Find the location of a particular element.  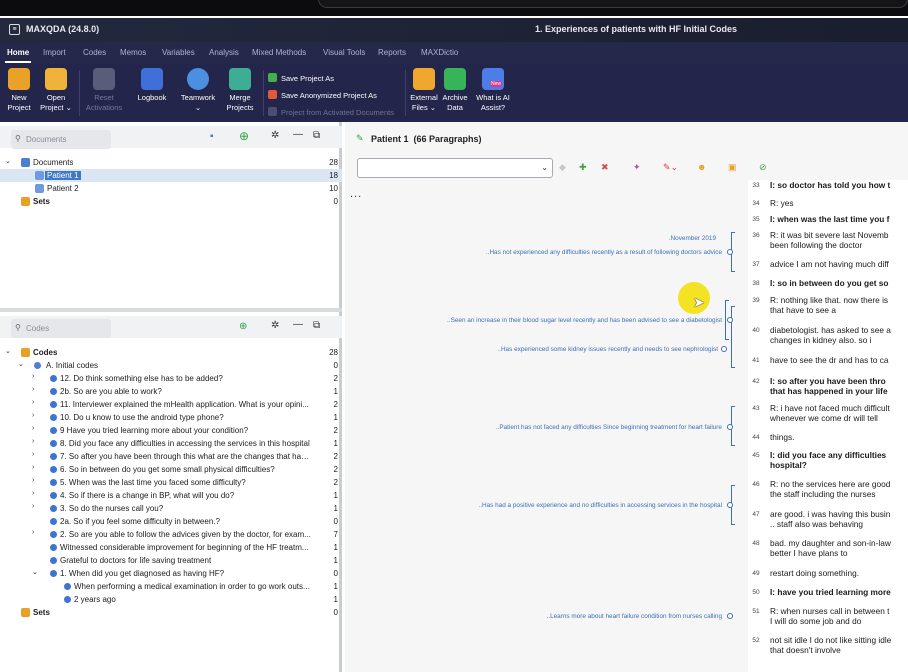

code-selector-dropdown: ⌄ is located at coordinates (455, 168).